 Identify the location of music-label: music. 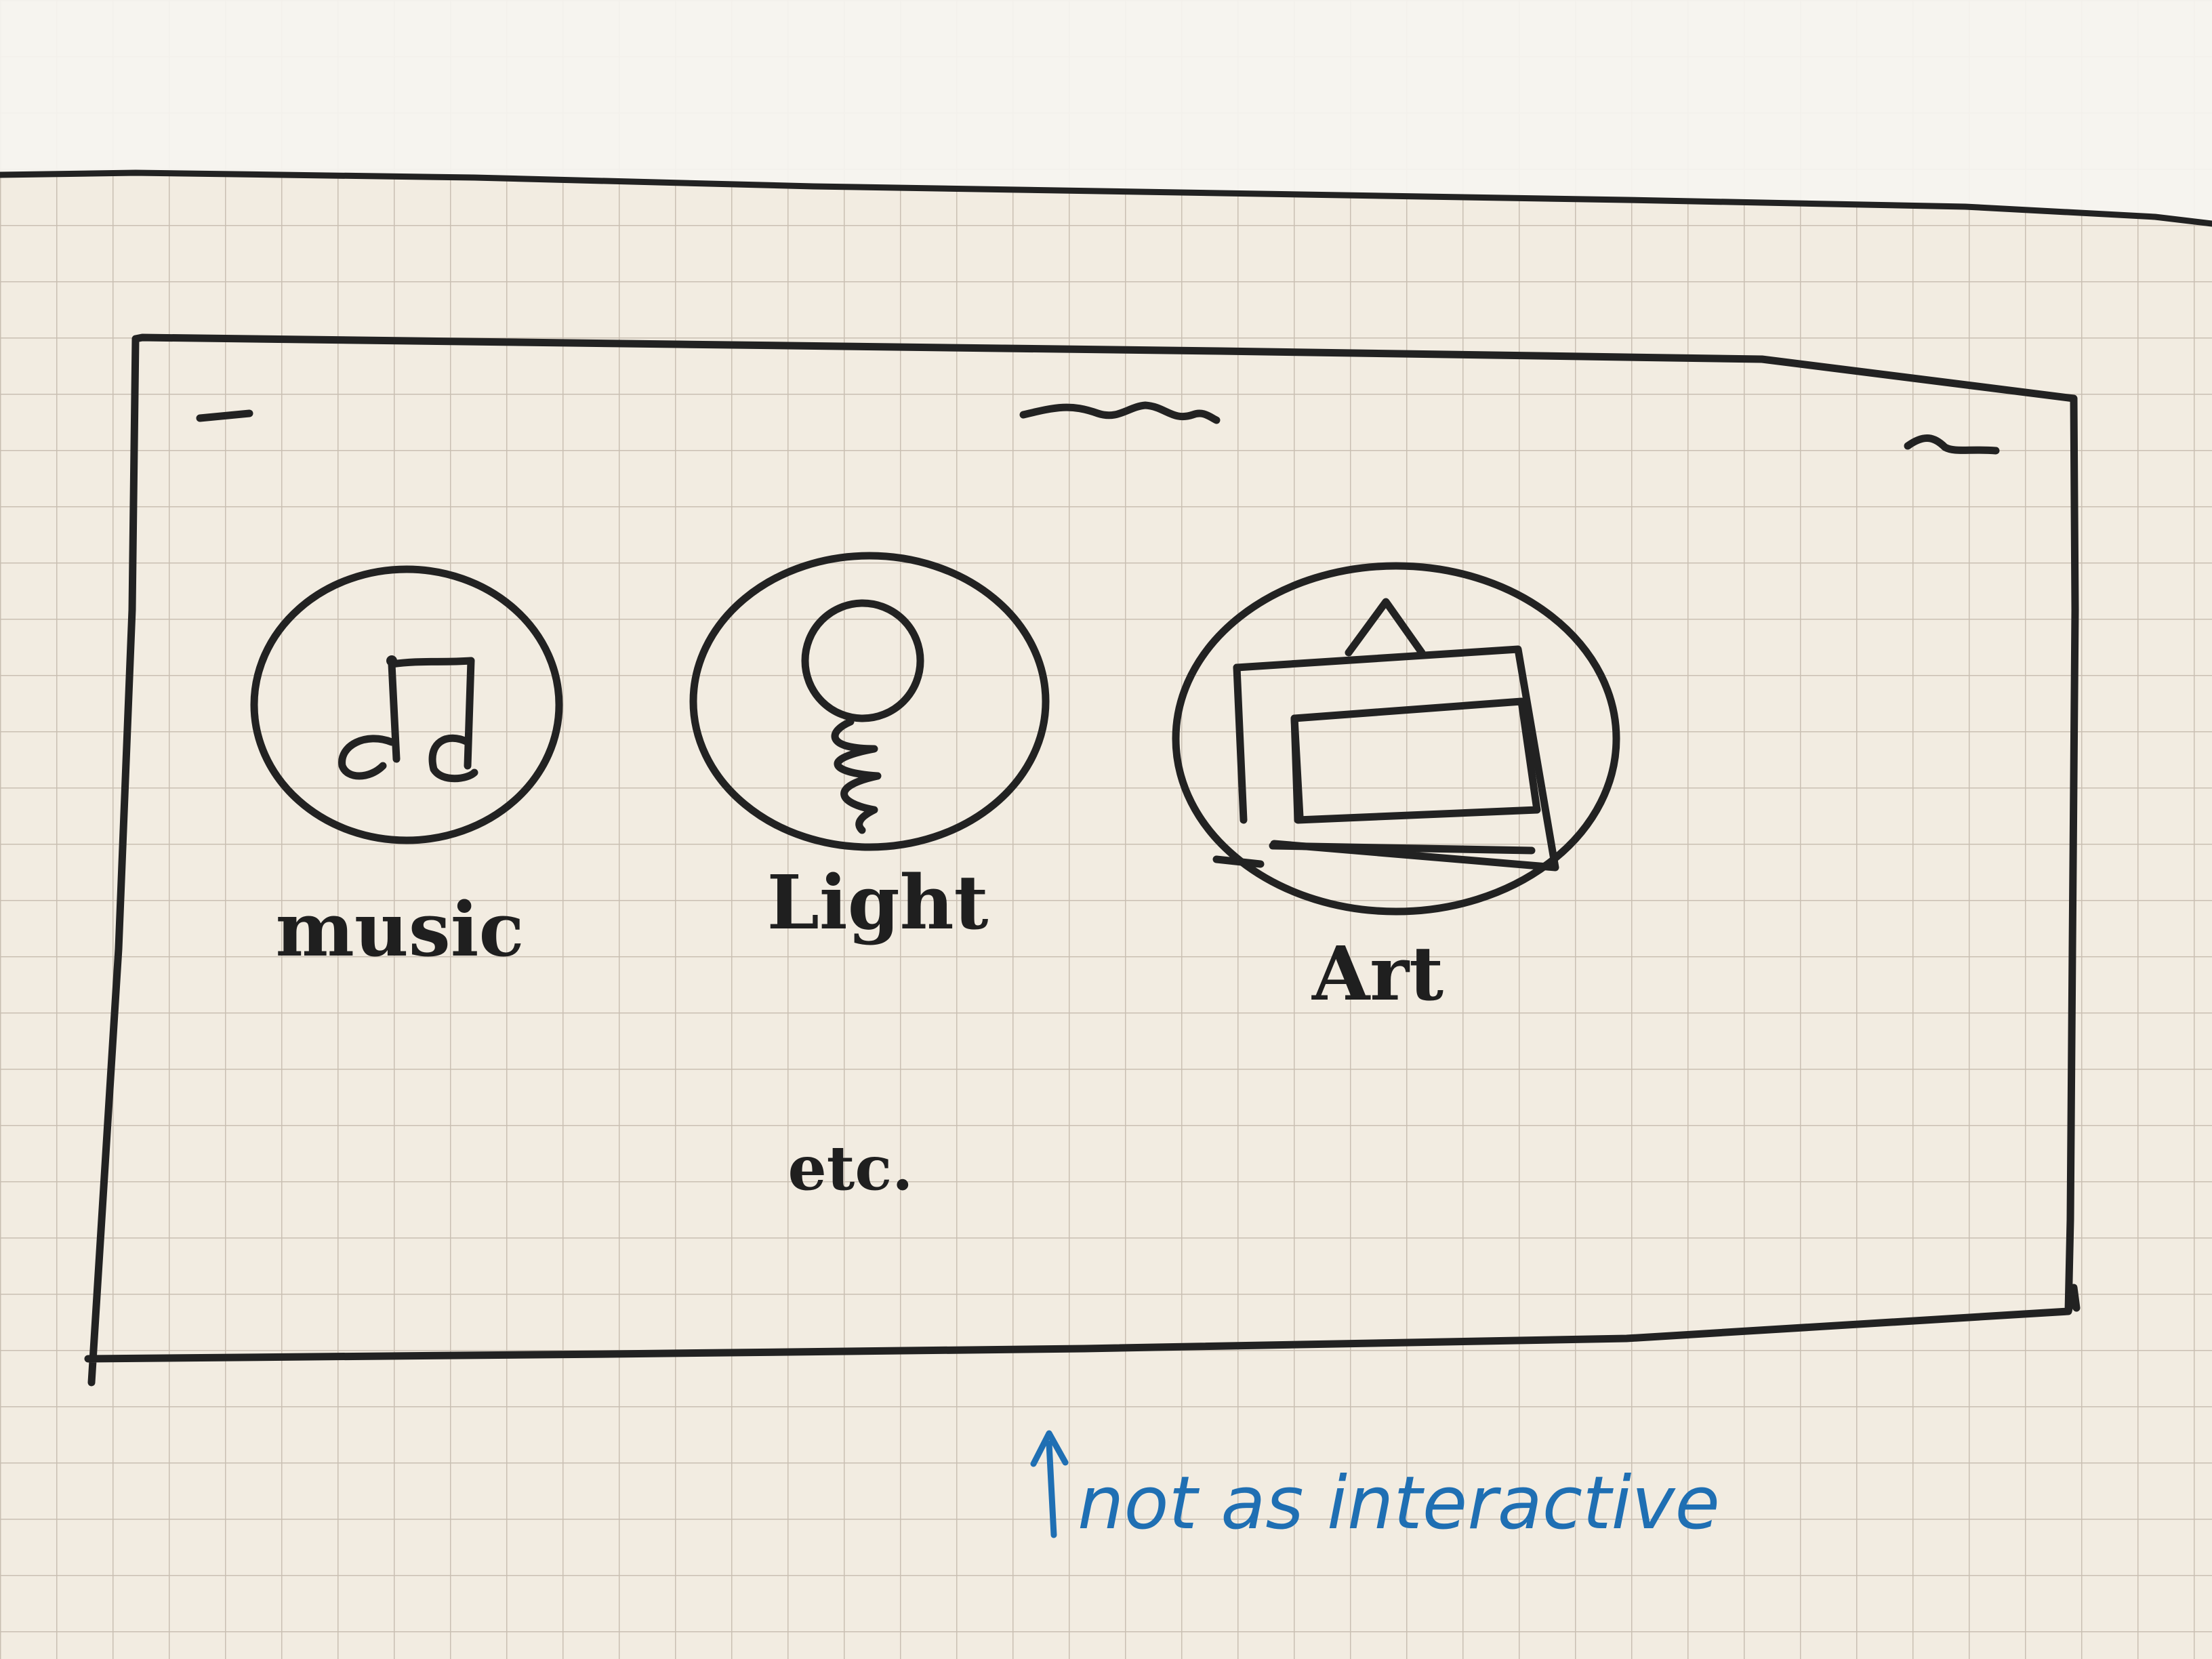
(399, 929).